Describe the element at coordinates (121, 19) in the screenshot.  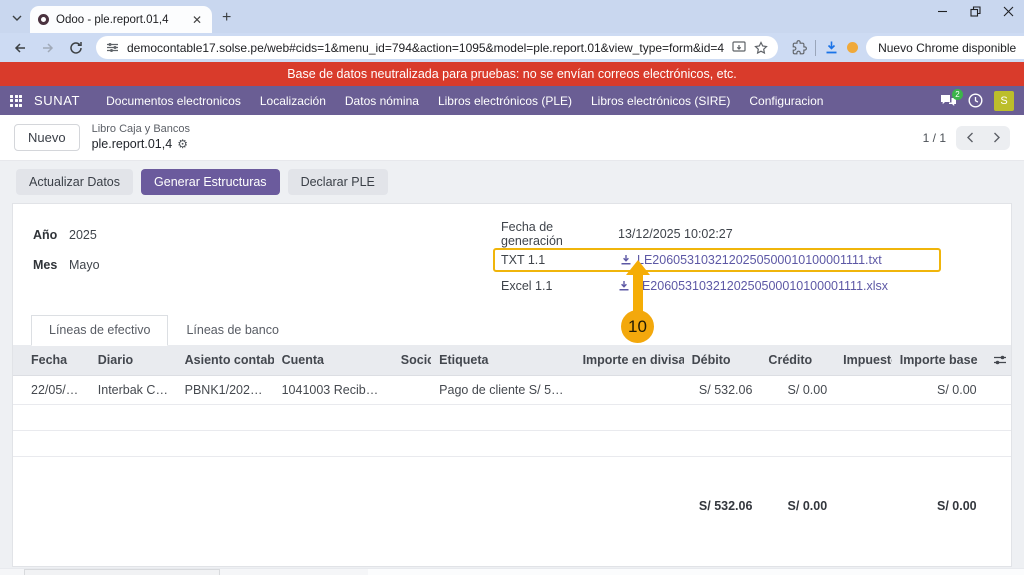
I see `browser-tab: Odoo - ple.report.01,4 ✕` at that location.